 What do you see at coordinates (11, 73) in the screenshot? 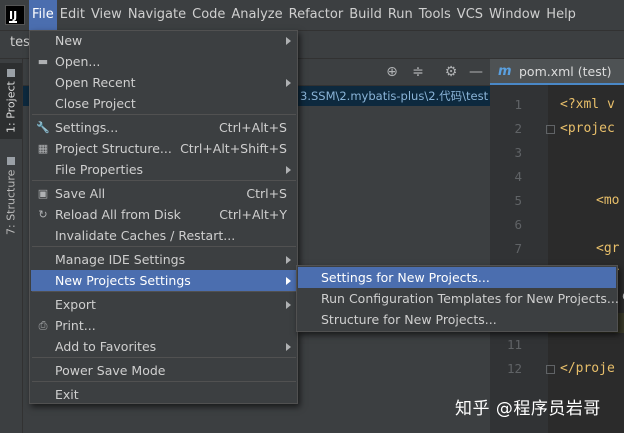
I see `folder-icon` at bounding box center [11, 73].